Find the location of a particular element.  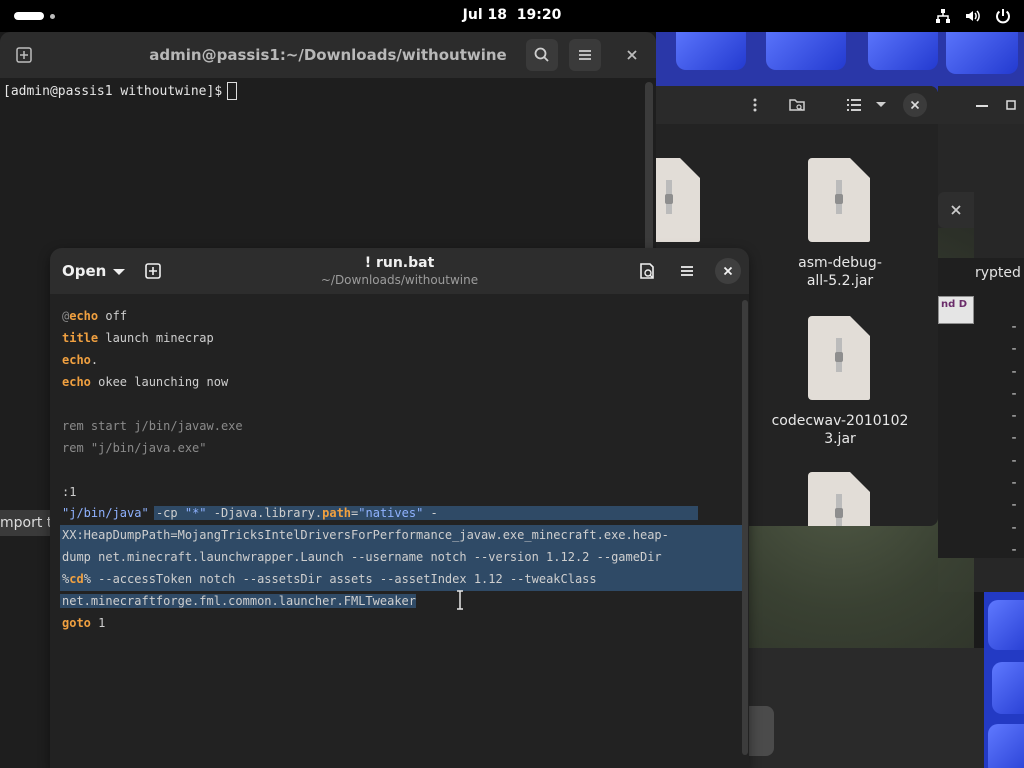

terminal-menu-button is located at coordinates (585, 55).